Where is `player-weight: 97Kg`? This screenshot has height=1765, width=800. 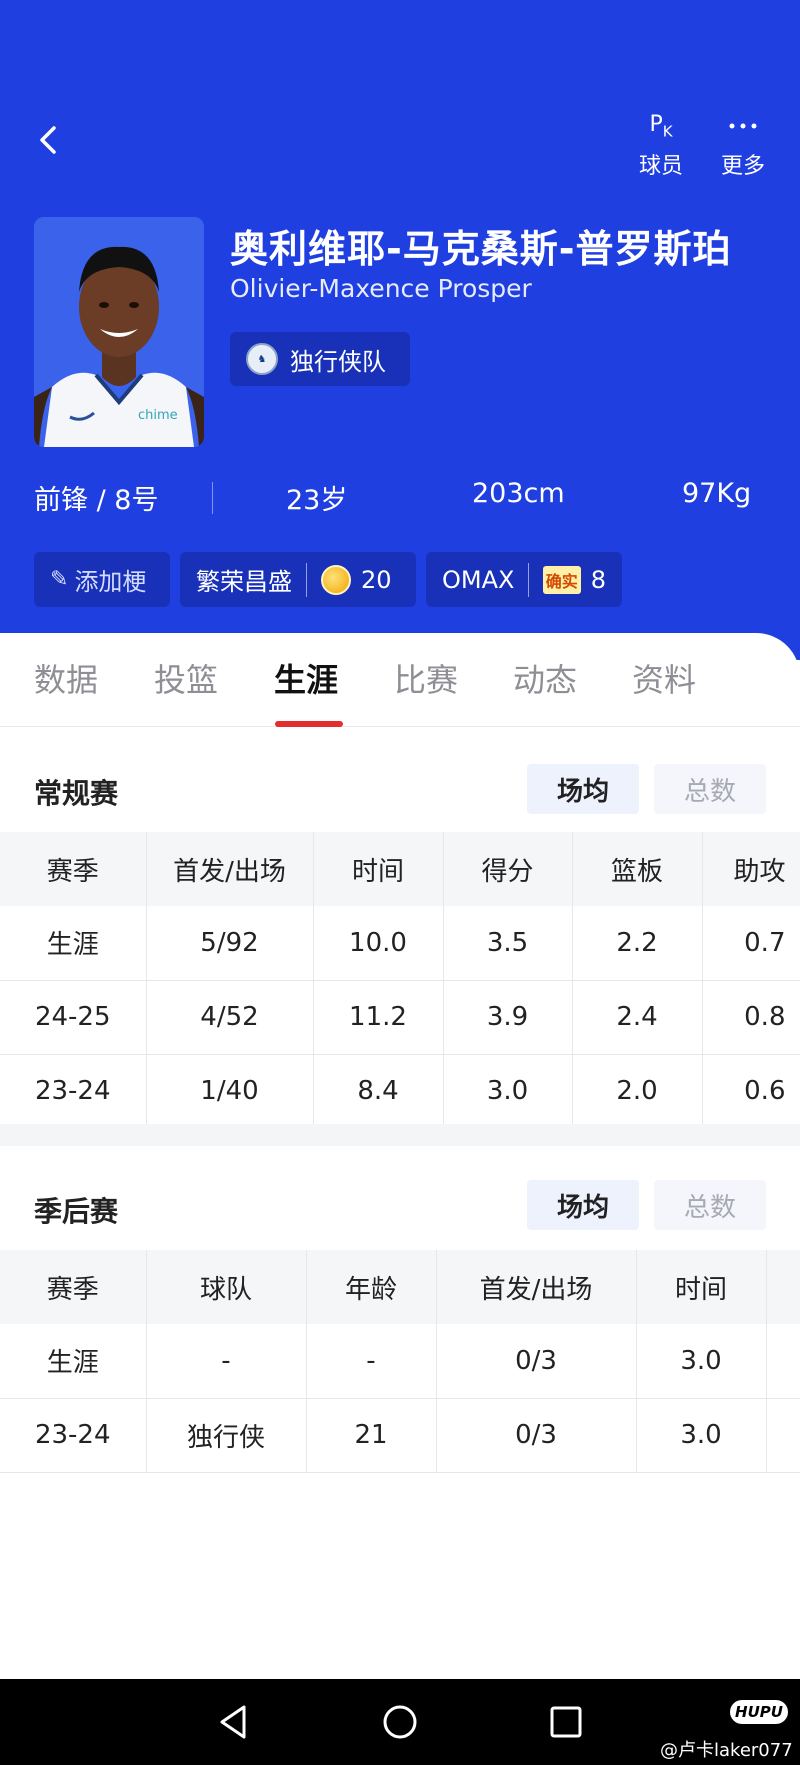 player-weight: 97Kg is located at coordinates (717, 493).